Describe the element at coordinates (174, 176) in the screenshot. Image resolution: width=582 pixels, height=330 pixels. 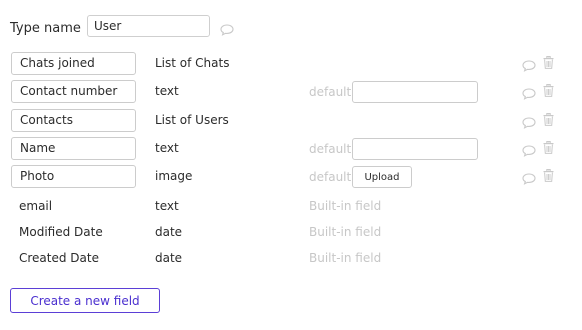
I see `field-type: image` at that location.